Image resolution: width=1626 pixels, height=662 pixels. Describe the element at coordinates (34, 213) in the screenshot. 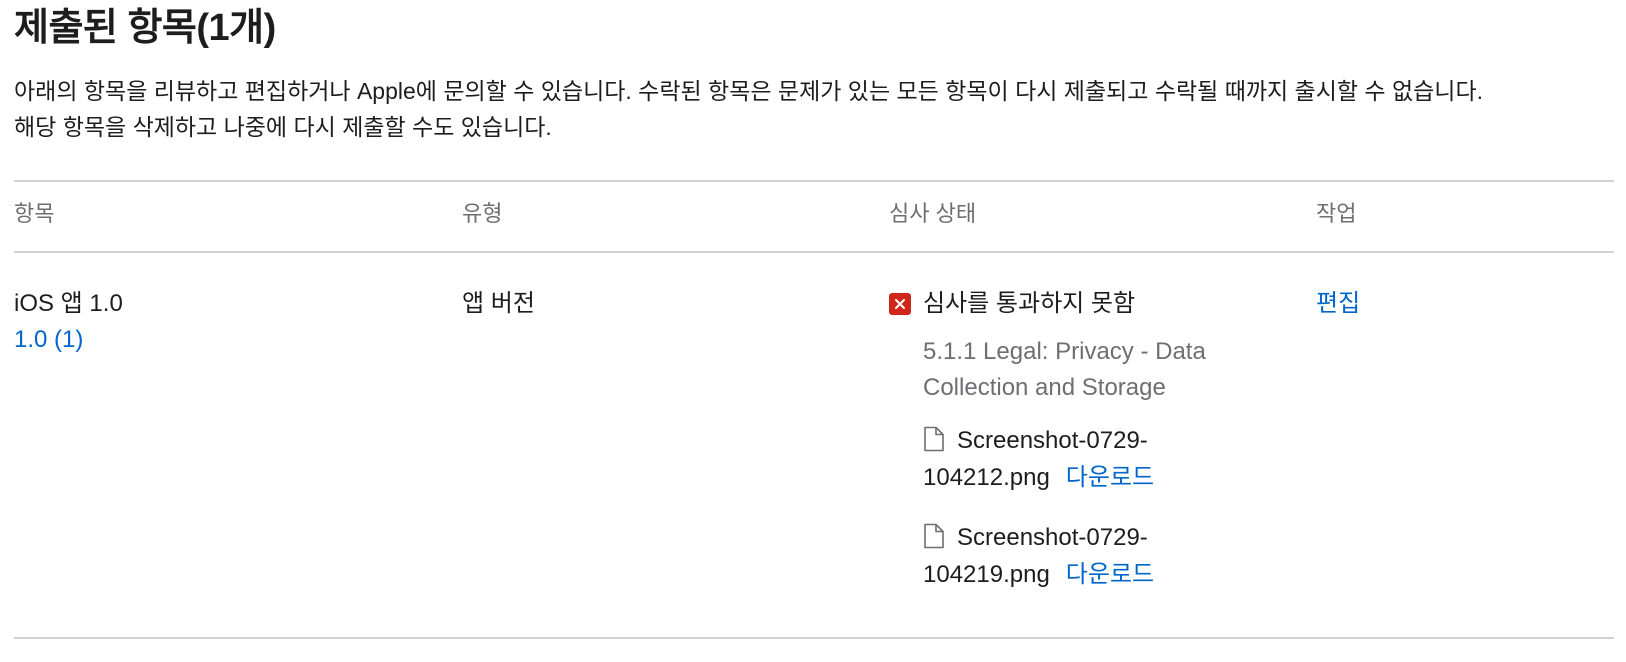

I see `header-item: 항목` at that location.